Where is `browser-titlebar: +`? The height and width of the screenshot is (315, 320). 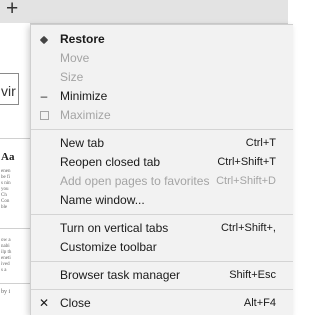 browser-titlebar: + is located at coordinates (144, 12).